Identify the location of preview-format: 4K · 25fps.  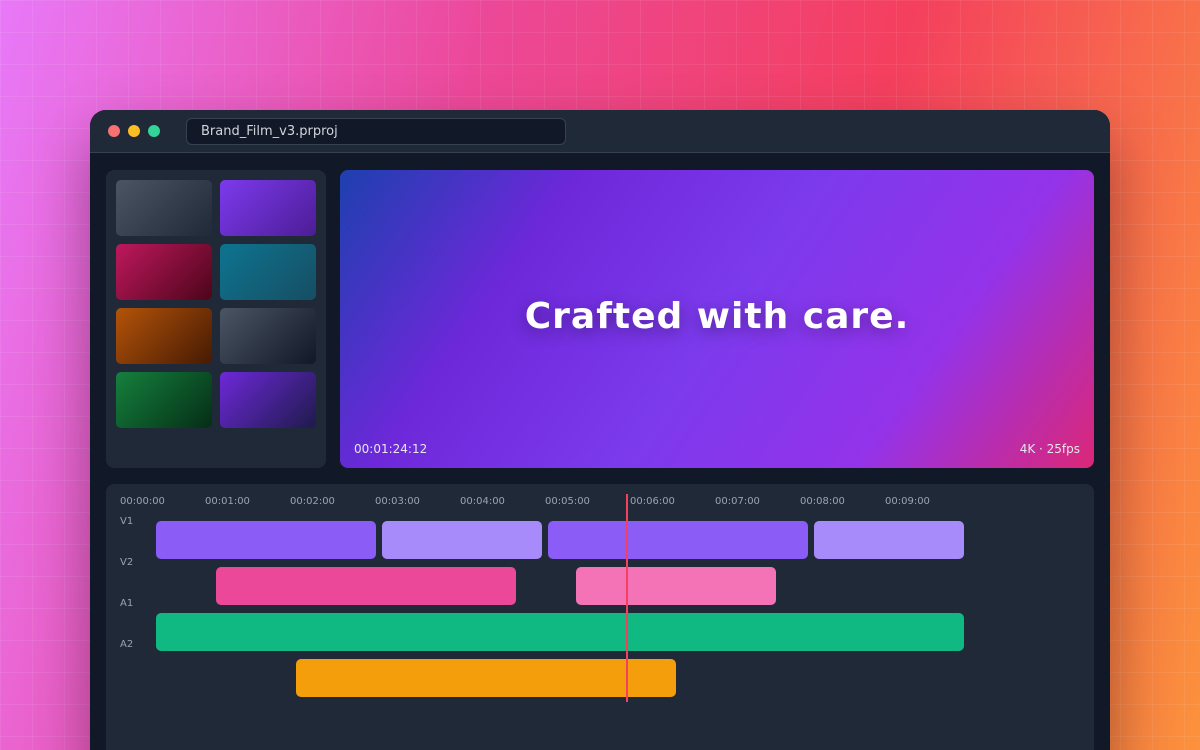
(1049, 449).